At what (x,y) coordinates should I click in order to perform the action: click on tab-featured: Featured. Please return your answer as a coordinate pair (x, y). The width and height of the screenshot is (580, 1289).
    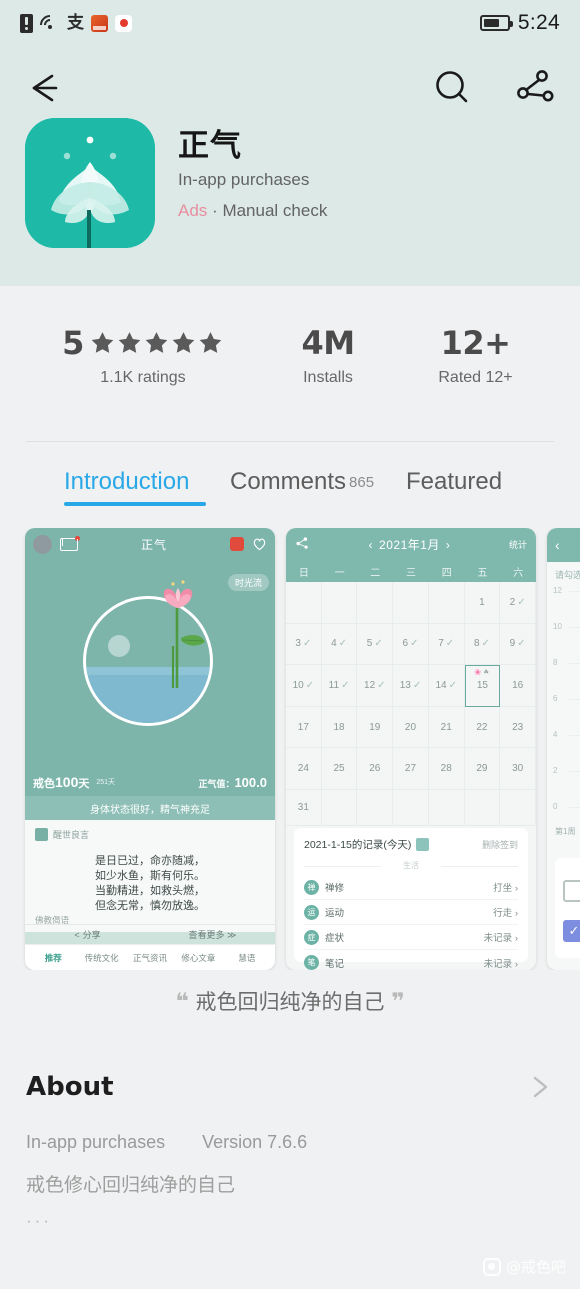
    Looking at the image, I should click on (454, 482).